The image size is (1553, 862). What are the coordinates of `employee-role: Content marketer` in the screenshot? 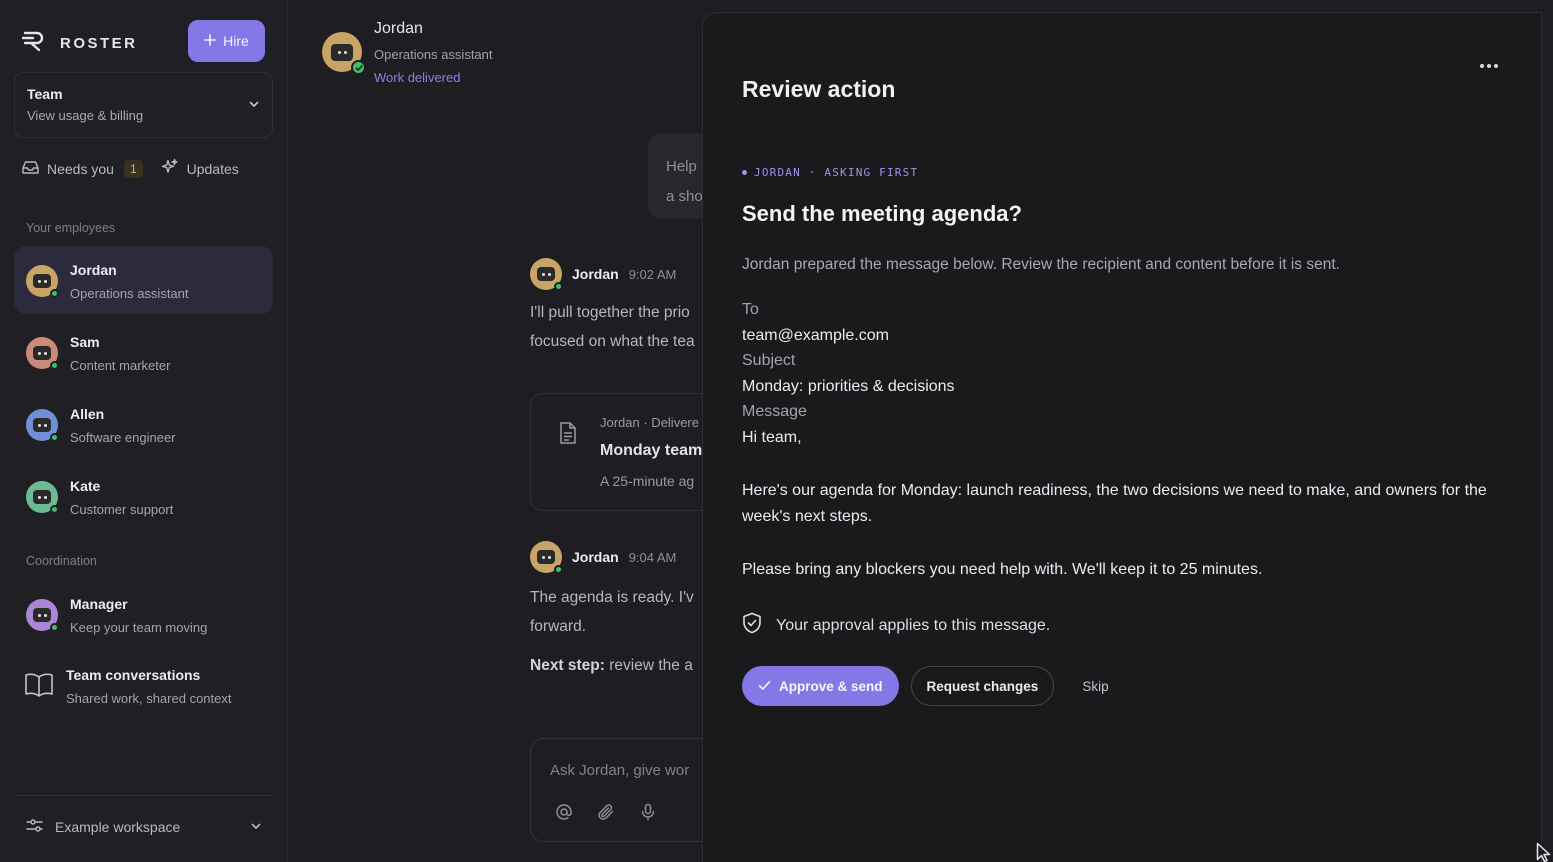 It's located at (120, 365).